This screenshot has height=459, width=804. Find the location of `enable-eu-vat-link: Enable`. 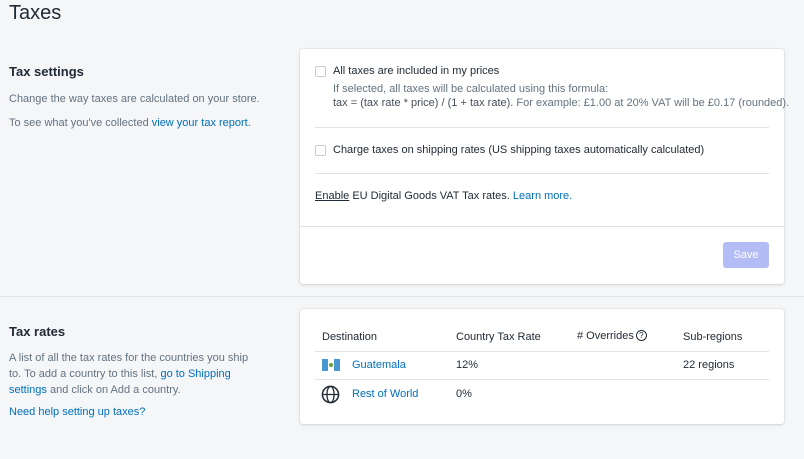

enable-eu-vat-link: Enable is located at coordinates (332, 196).